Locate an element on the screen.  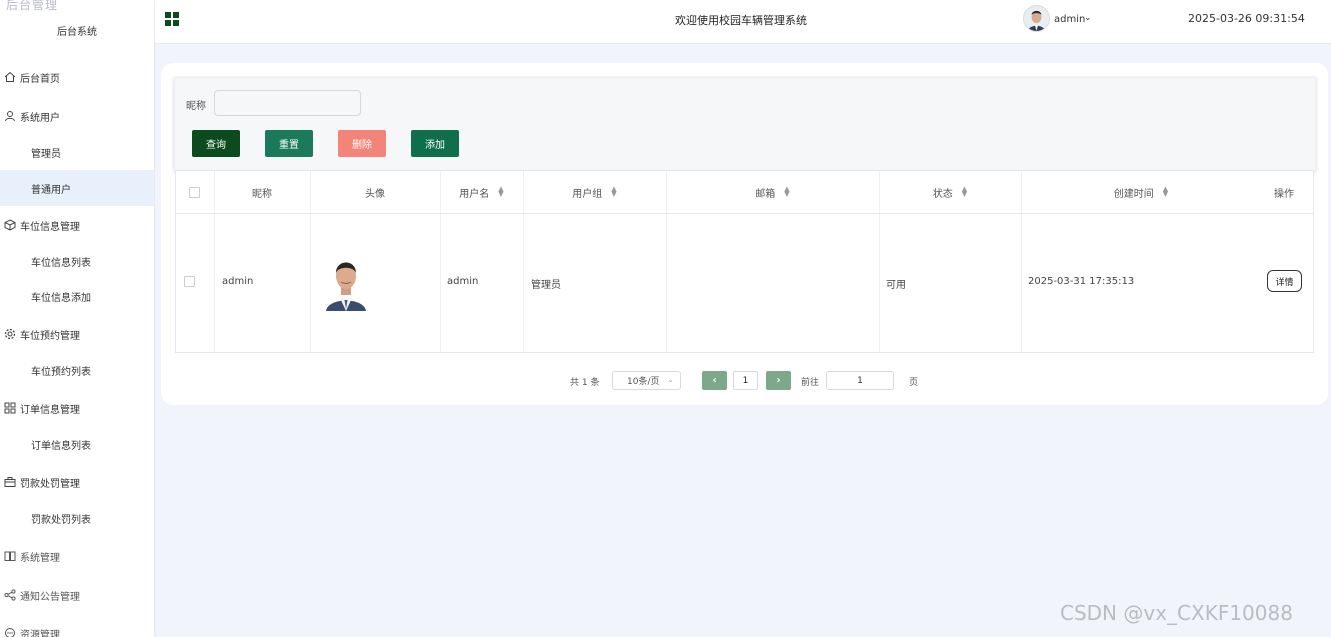
cell-created: 2025-03-31 17:35:13 is located at coordinates (1081, 281).